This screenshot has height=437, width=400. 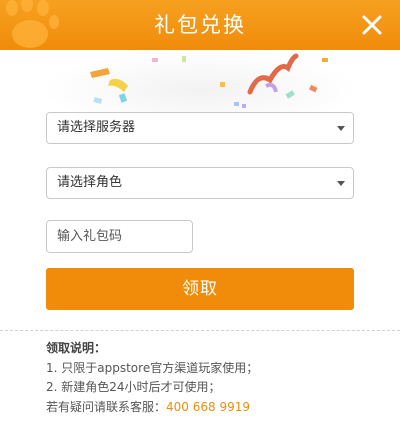 I want to click on role-select-value: 请选择角色, so click(x=90, y=182).